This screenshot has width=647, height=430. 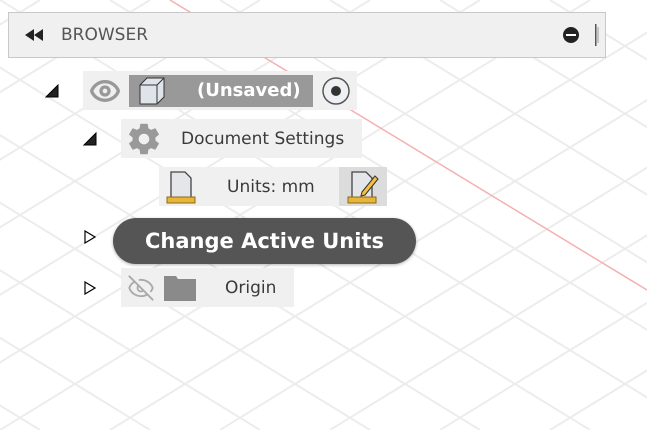 I want to click on cube-icon, so click(x=152, y=91).